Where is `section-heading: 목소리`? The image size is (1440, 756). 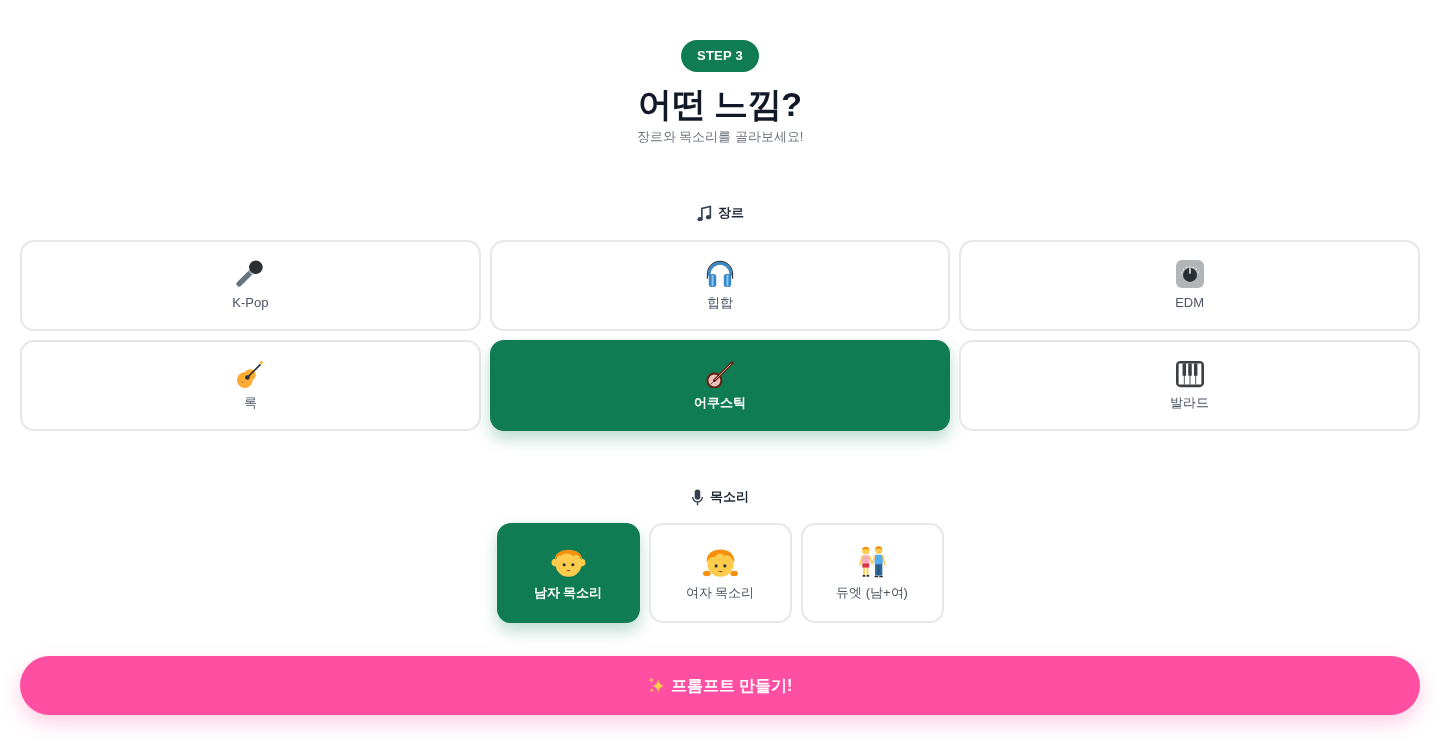 section-heading: 목소리 is located at coordinates (729, 497).